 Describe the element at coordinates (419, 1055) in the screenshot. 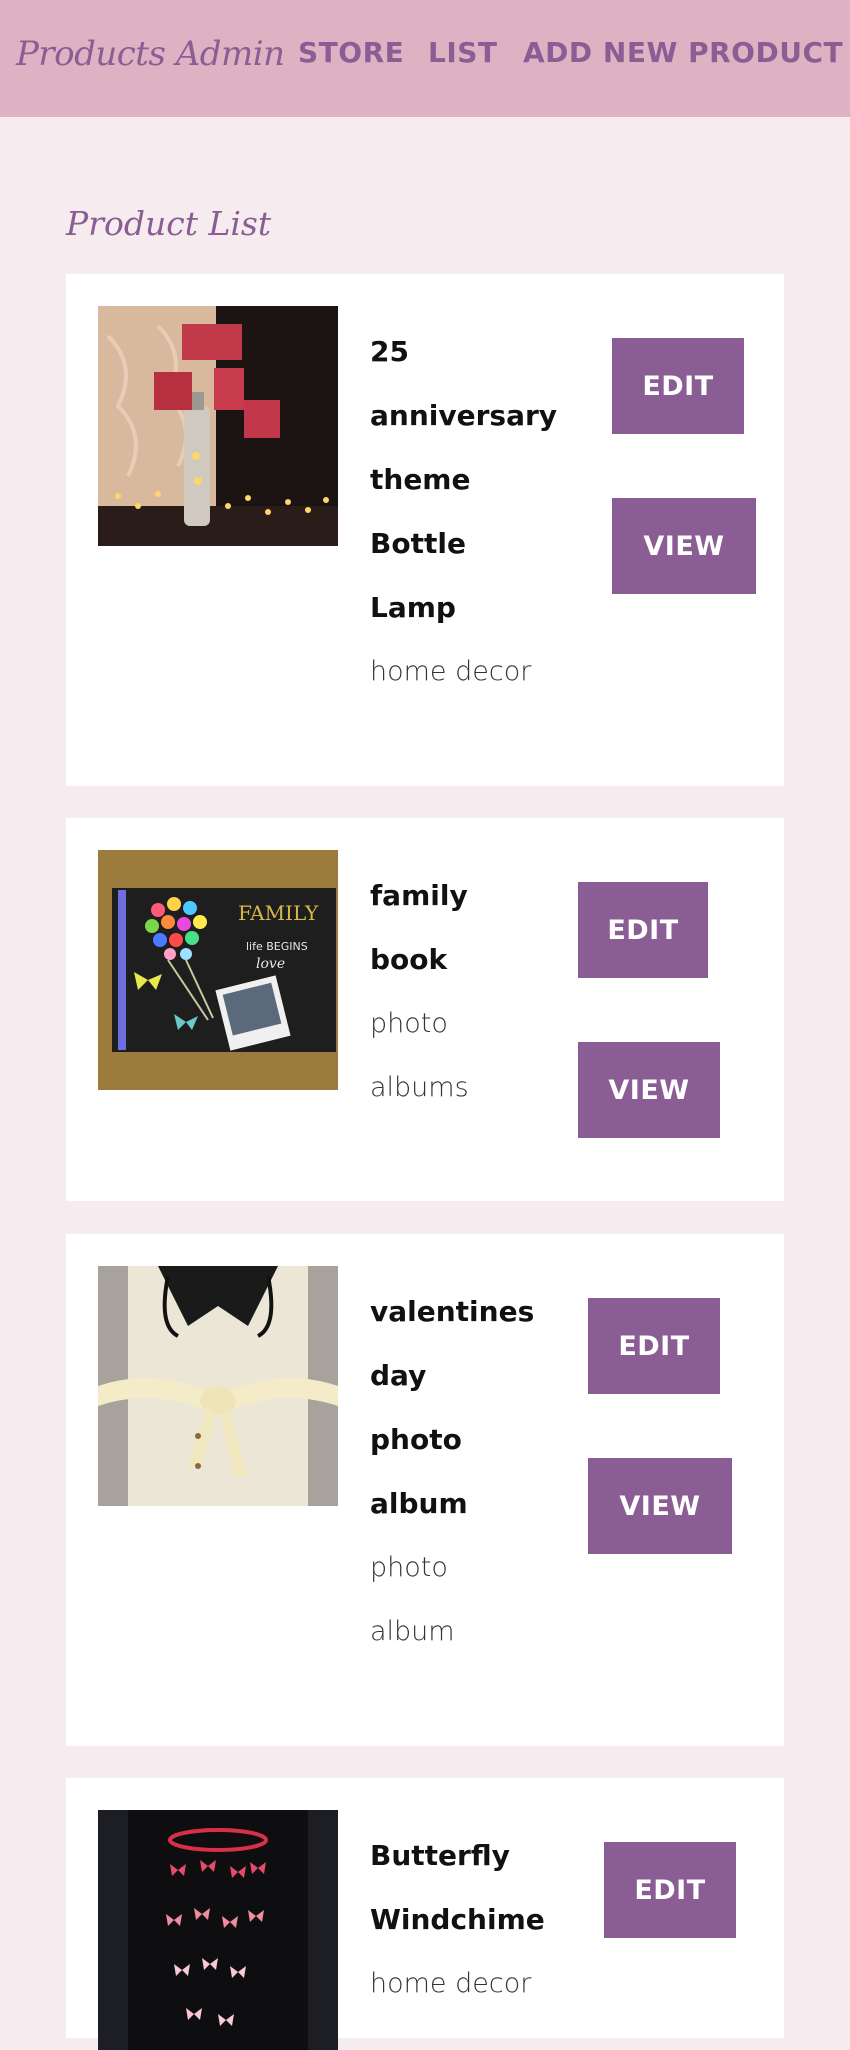

I see `product-category: photo albums` at that location.